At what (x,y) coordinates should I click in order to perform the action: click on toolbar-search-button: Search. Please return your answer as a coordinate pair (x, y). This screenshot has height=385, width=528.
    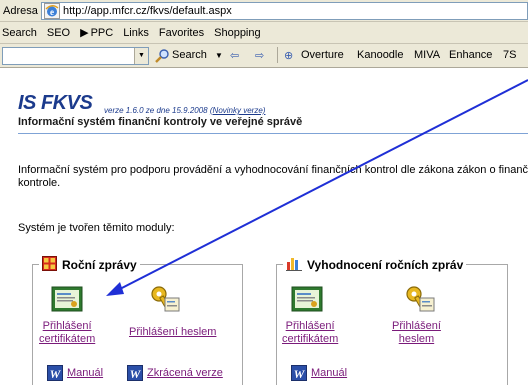
    Looking at the image, I should click on (189, 55).